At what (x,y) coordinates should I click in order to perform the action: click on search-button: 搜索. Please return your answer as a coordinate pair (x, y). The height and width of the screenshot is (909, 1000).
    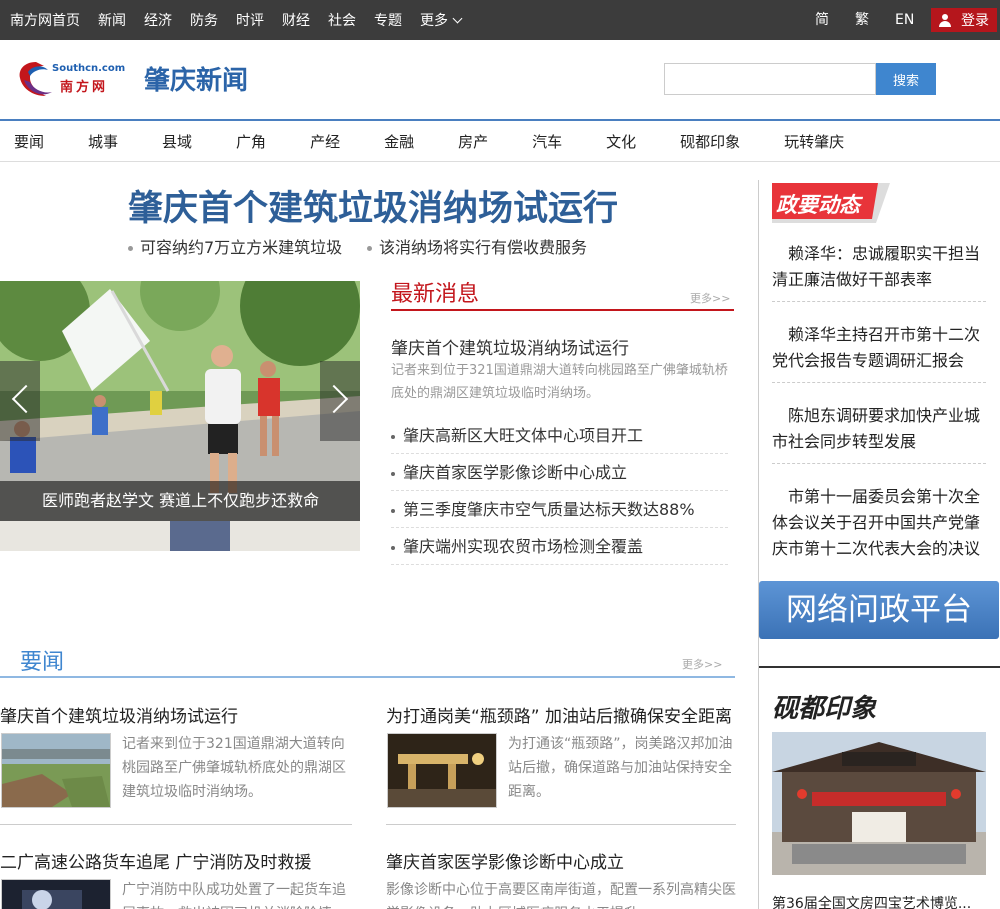
    Looking at the image, I should click on (906, 79).